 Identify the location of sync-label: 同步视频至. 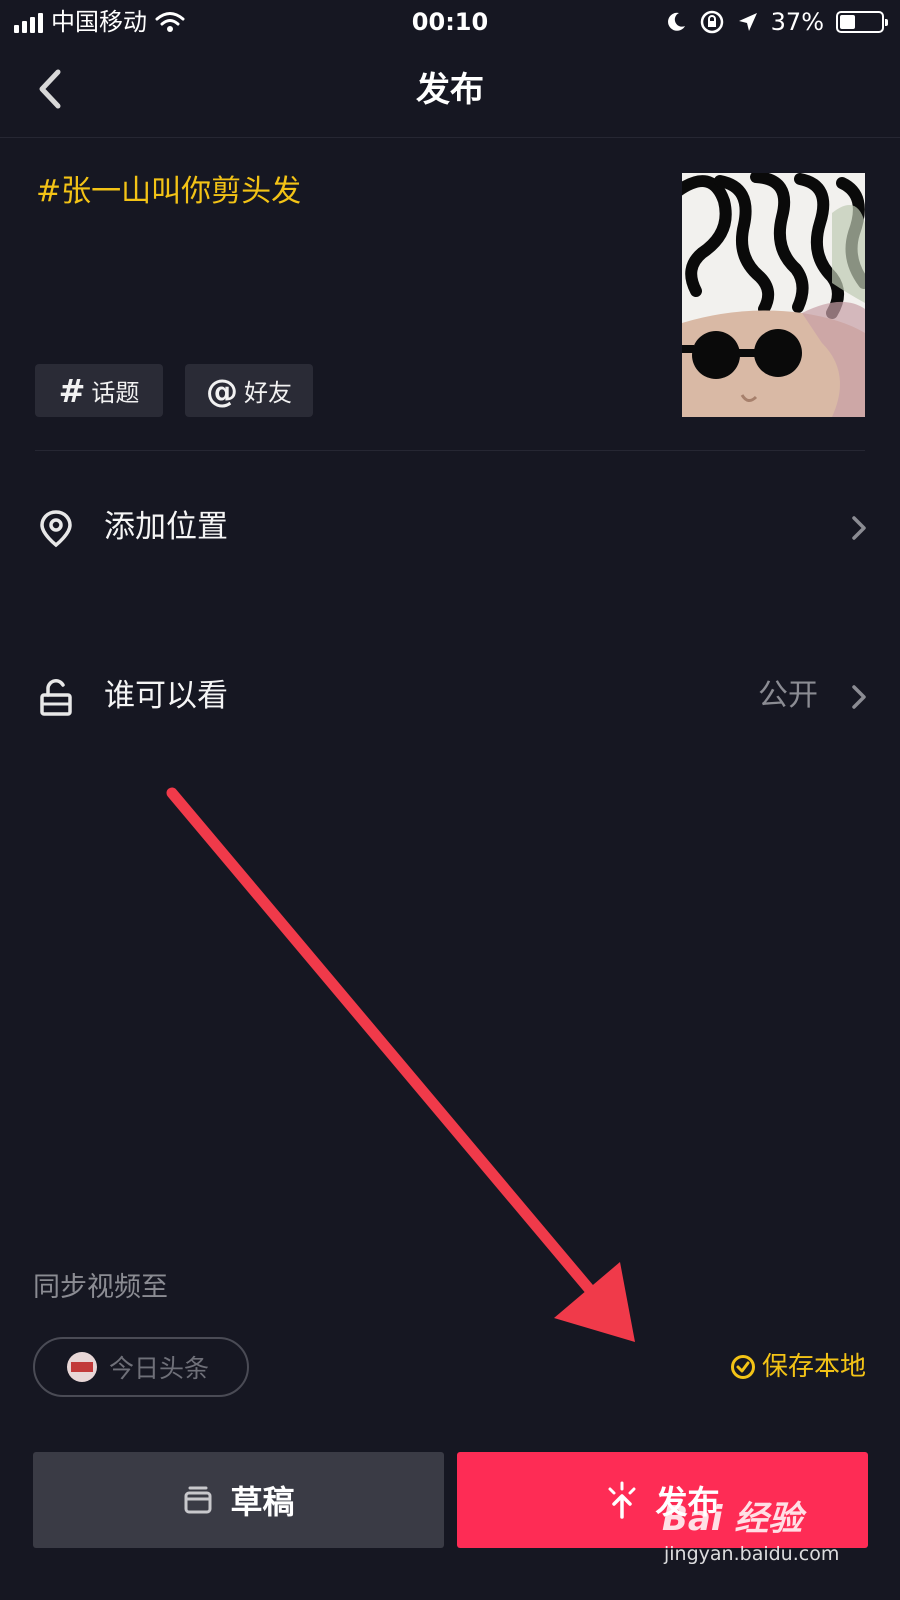
(100, 1287).